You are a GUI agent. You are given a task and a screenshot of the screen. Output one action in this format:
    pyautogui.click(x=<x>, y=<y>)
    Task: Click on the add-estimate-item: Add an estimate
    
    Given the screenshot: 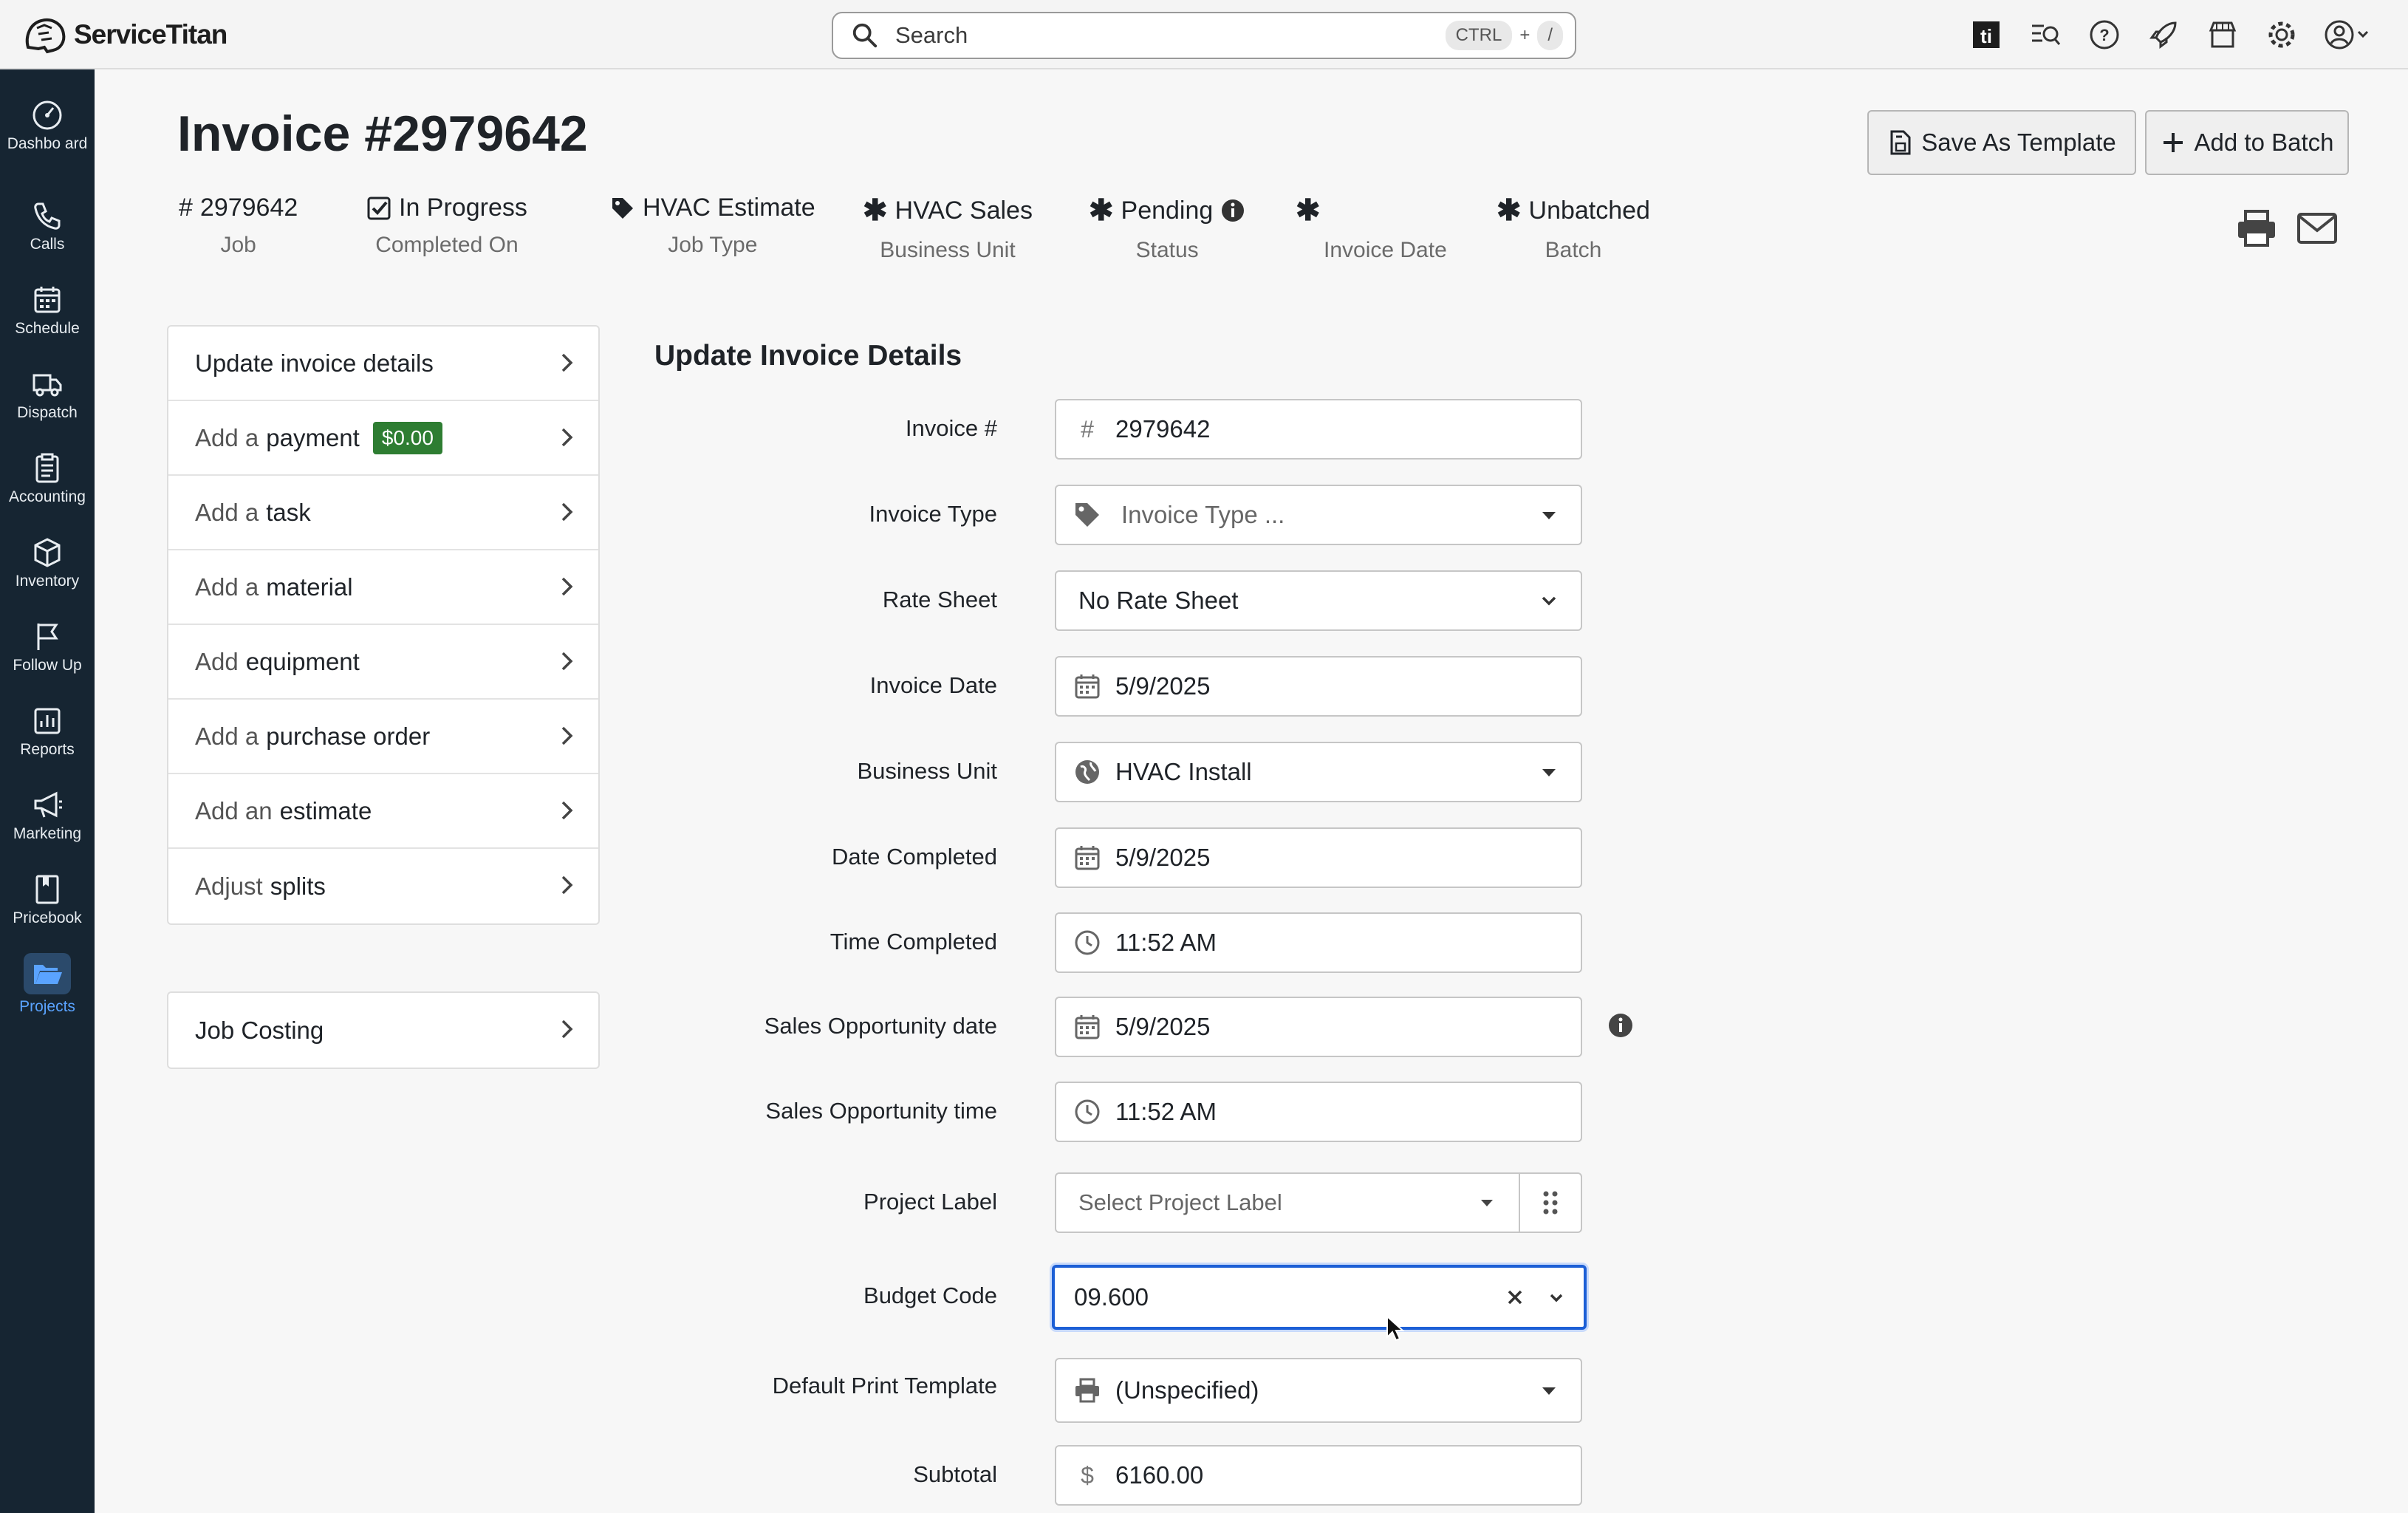 What is the action you would take?
    pyautogui.click(x=383, y=811)
    